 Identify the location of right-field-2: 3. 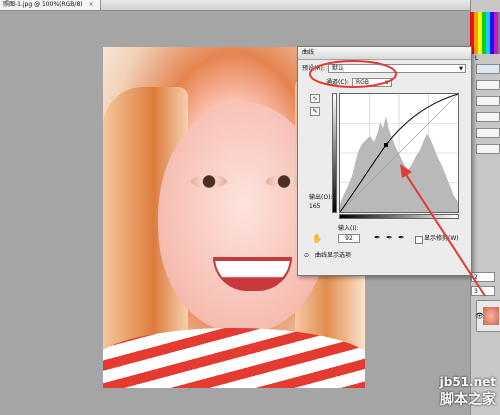
(483, 291).